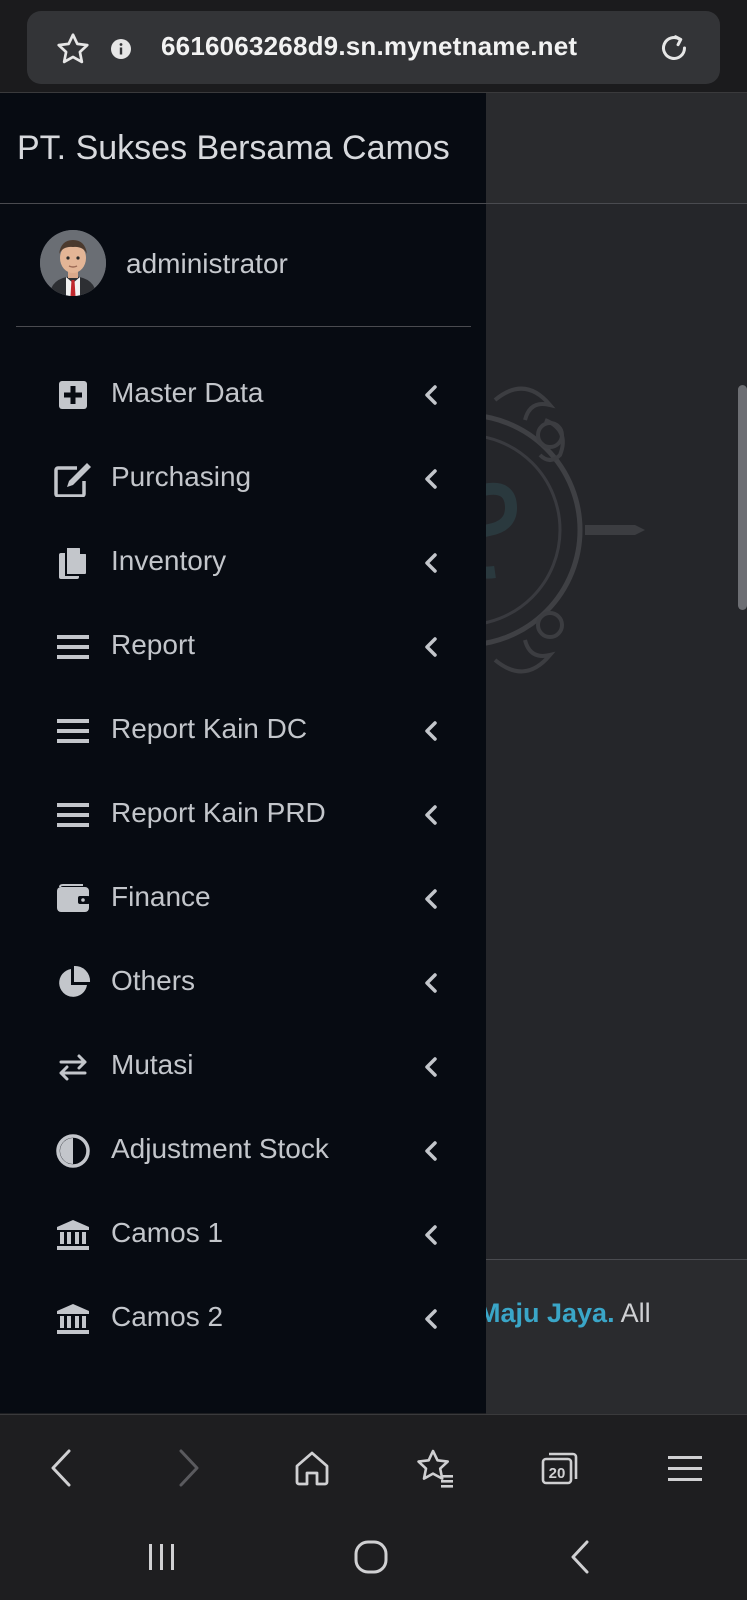 The width and height of the screenshot is (747, 1600). What do you see at coordinates (73, 479) in the screenshot?
I see `edit-icon` at bounding box center [73, 479].